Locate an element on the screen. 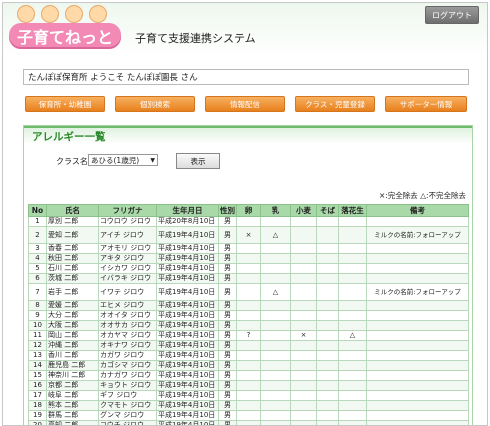 The width and height of the screenshot is (490, 426). table-row: 10 大阪 二郎 オオサカ ジロウ 平成19年4月10日男 is located at coordinates (248, 325).